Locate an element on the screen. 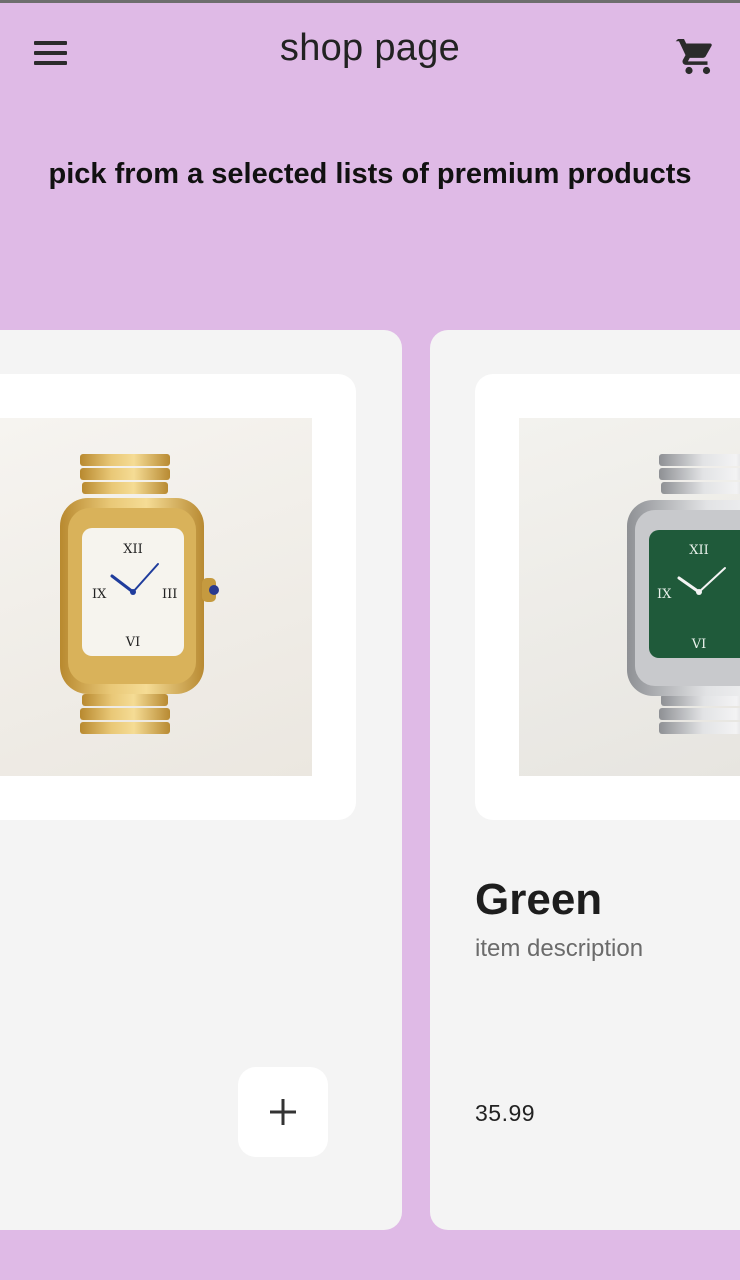 This screenshot has height=1280, width=740. app-bar: shop page is located at coordinates (370, 53).